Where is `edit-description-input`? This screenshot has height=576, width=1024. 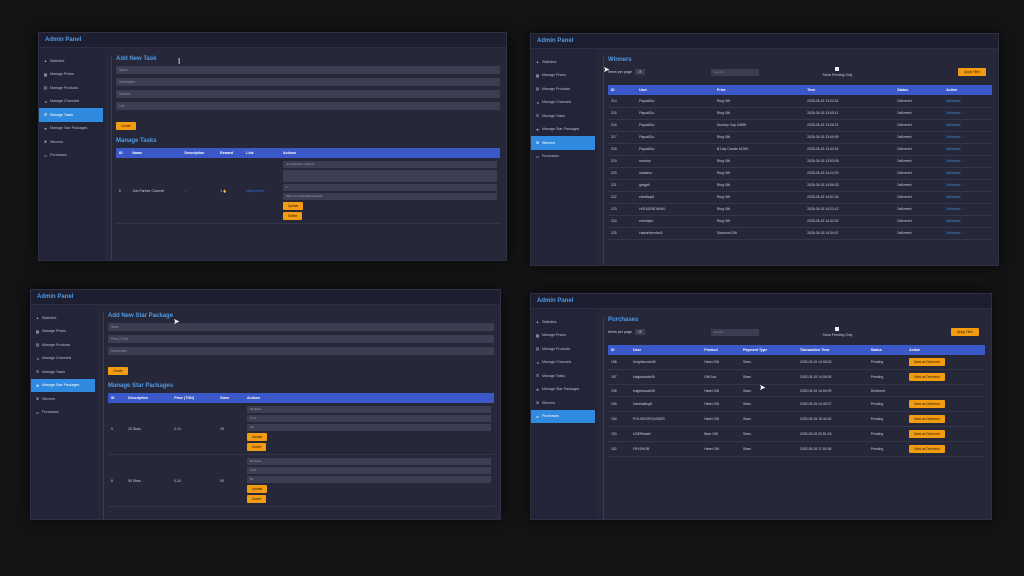 edit-description-input is located at coordinates (390, 176).